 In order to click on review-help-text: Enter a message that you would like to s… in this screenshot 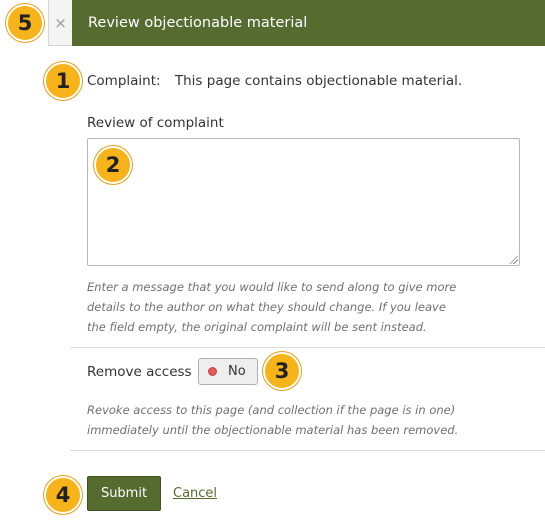, I will do `click(272, 307)`.